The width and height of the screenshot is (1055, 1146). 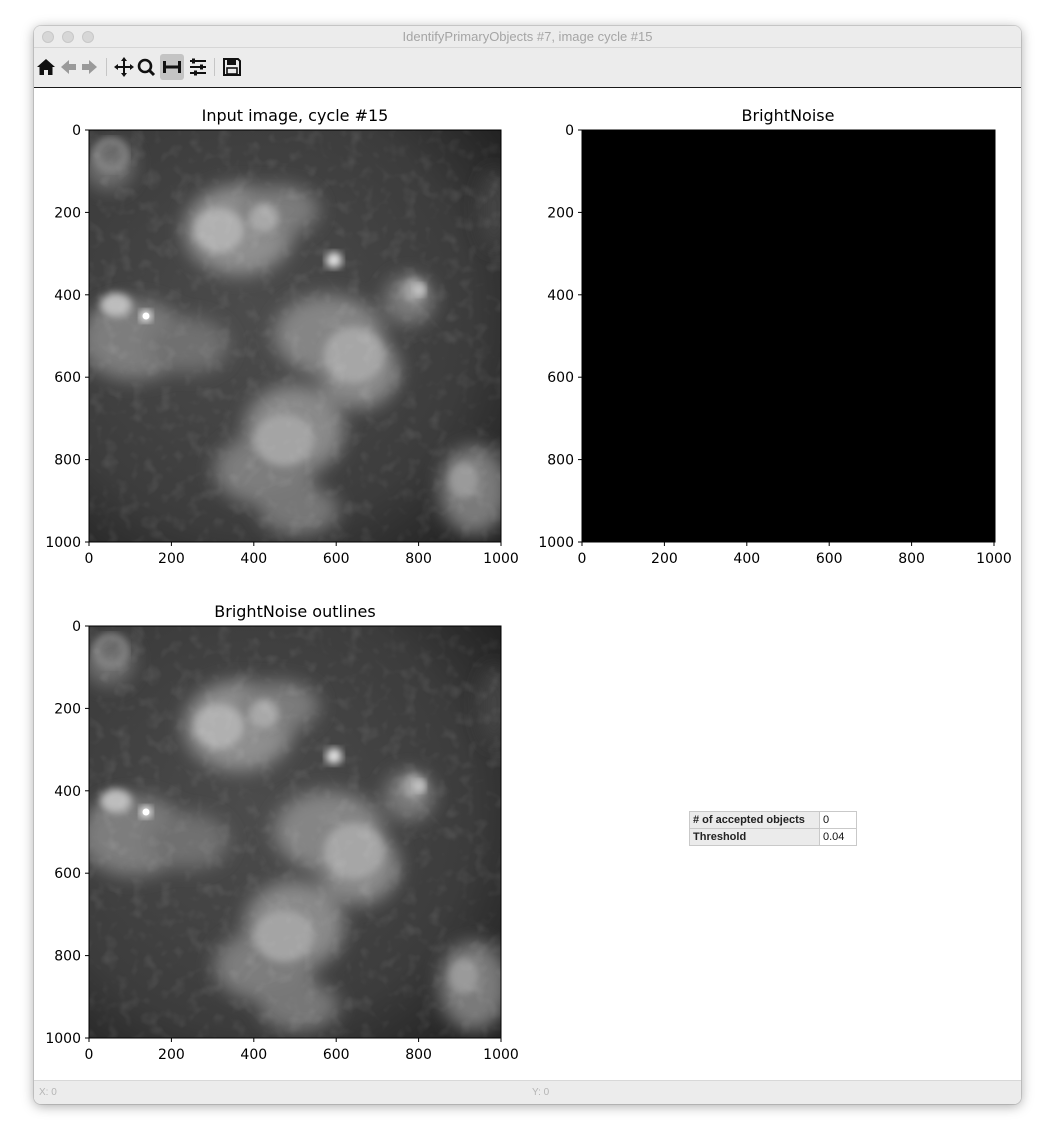 What do you see at coordinates (838, 837) in the screenshot?
I see `stats-value: 0.04` at bounding box center [838, 837].